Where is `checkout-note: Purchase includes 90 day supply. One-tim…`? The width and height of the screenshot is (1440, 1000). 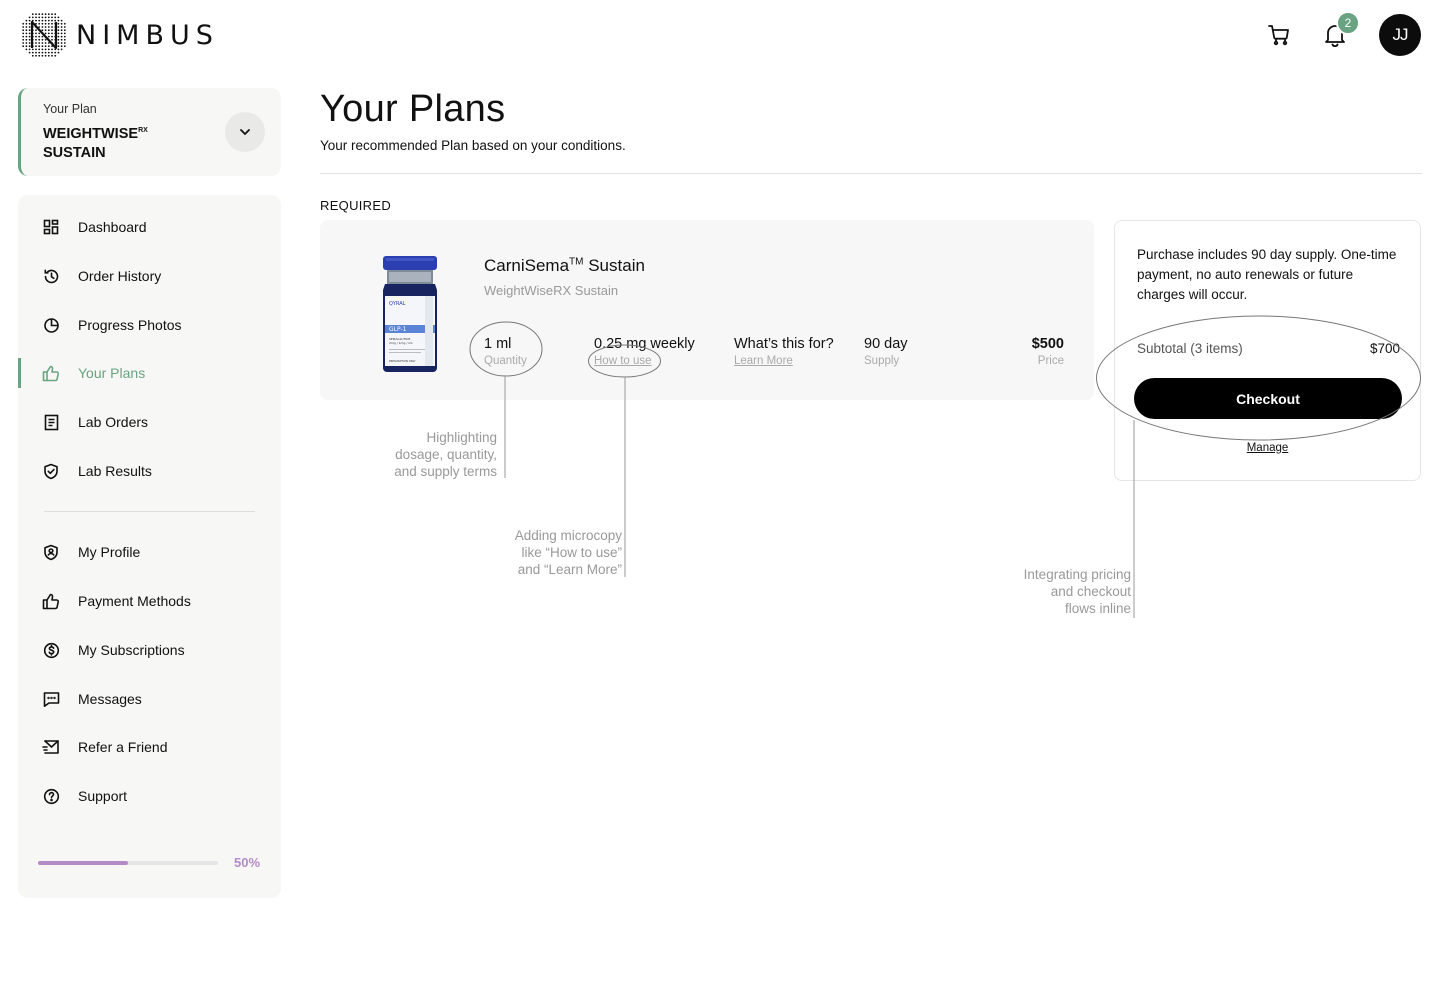
checkout-note: Purchase includes 90 day supply. One-tim… is located at coordinates (1267, 274).